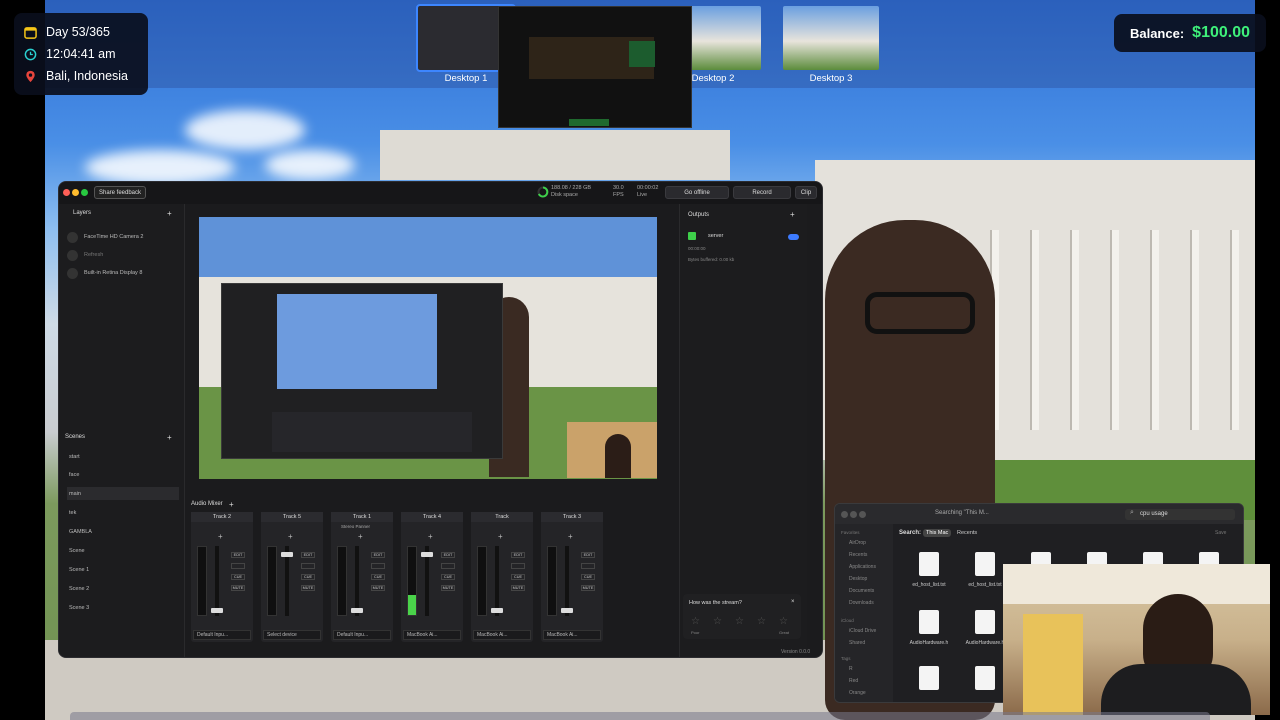 This screenshot has width=1280, height=720. What do you see at coordinates (861, 591) in the screenshot?
I see `sidebar-item-documents: Documents` at bounding box center [861, 591].